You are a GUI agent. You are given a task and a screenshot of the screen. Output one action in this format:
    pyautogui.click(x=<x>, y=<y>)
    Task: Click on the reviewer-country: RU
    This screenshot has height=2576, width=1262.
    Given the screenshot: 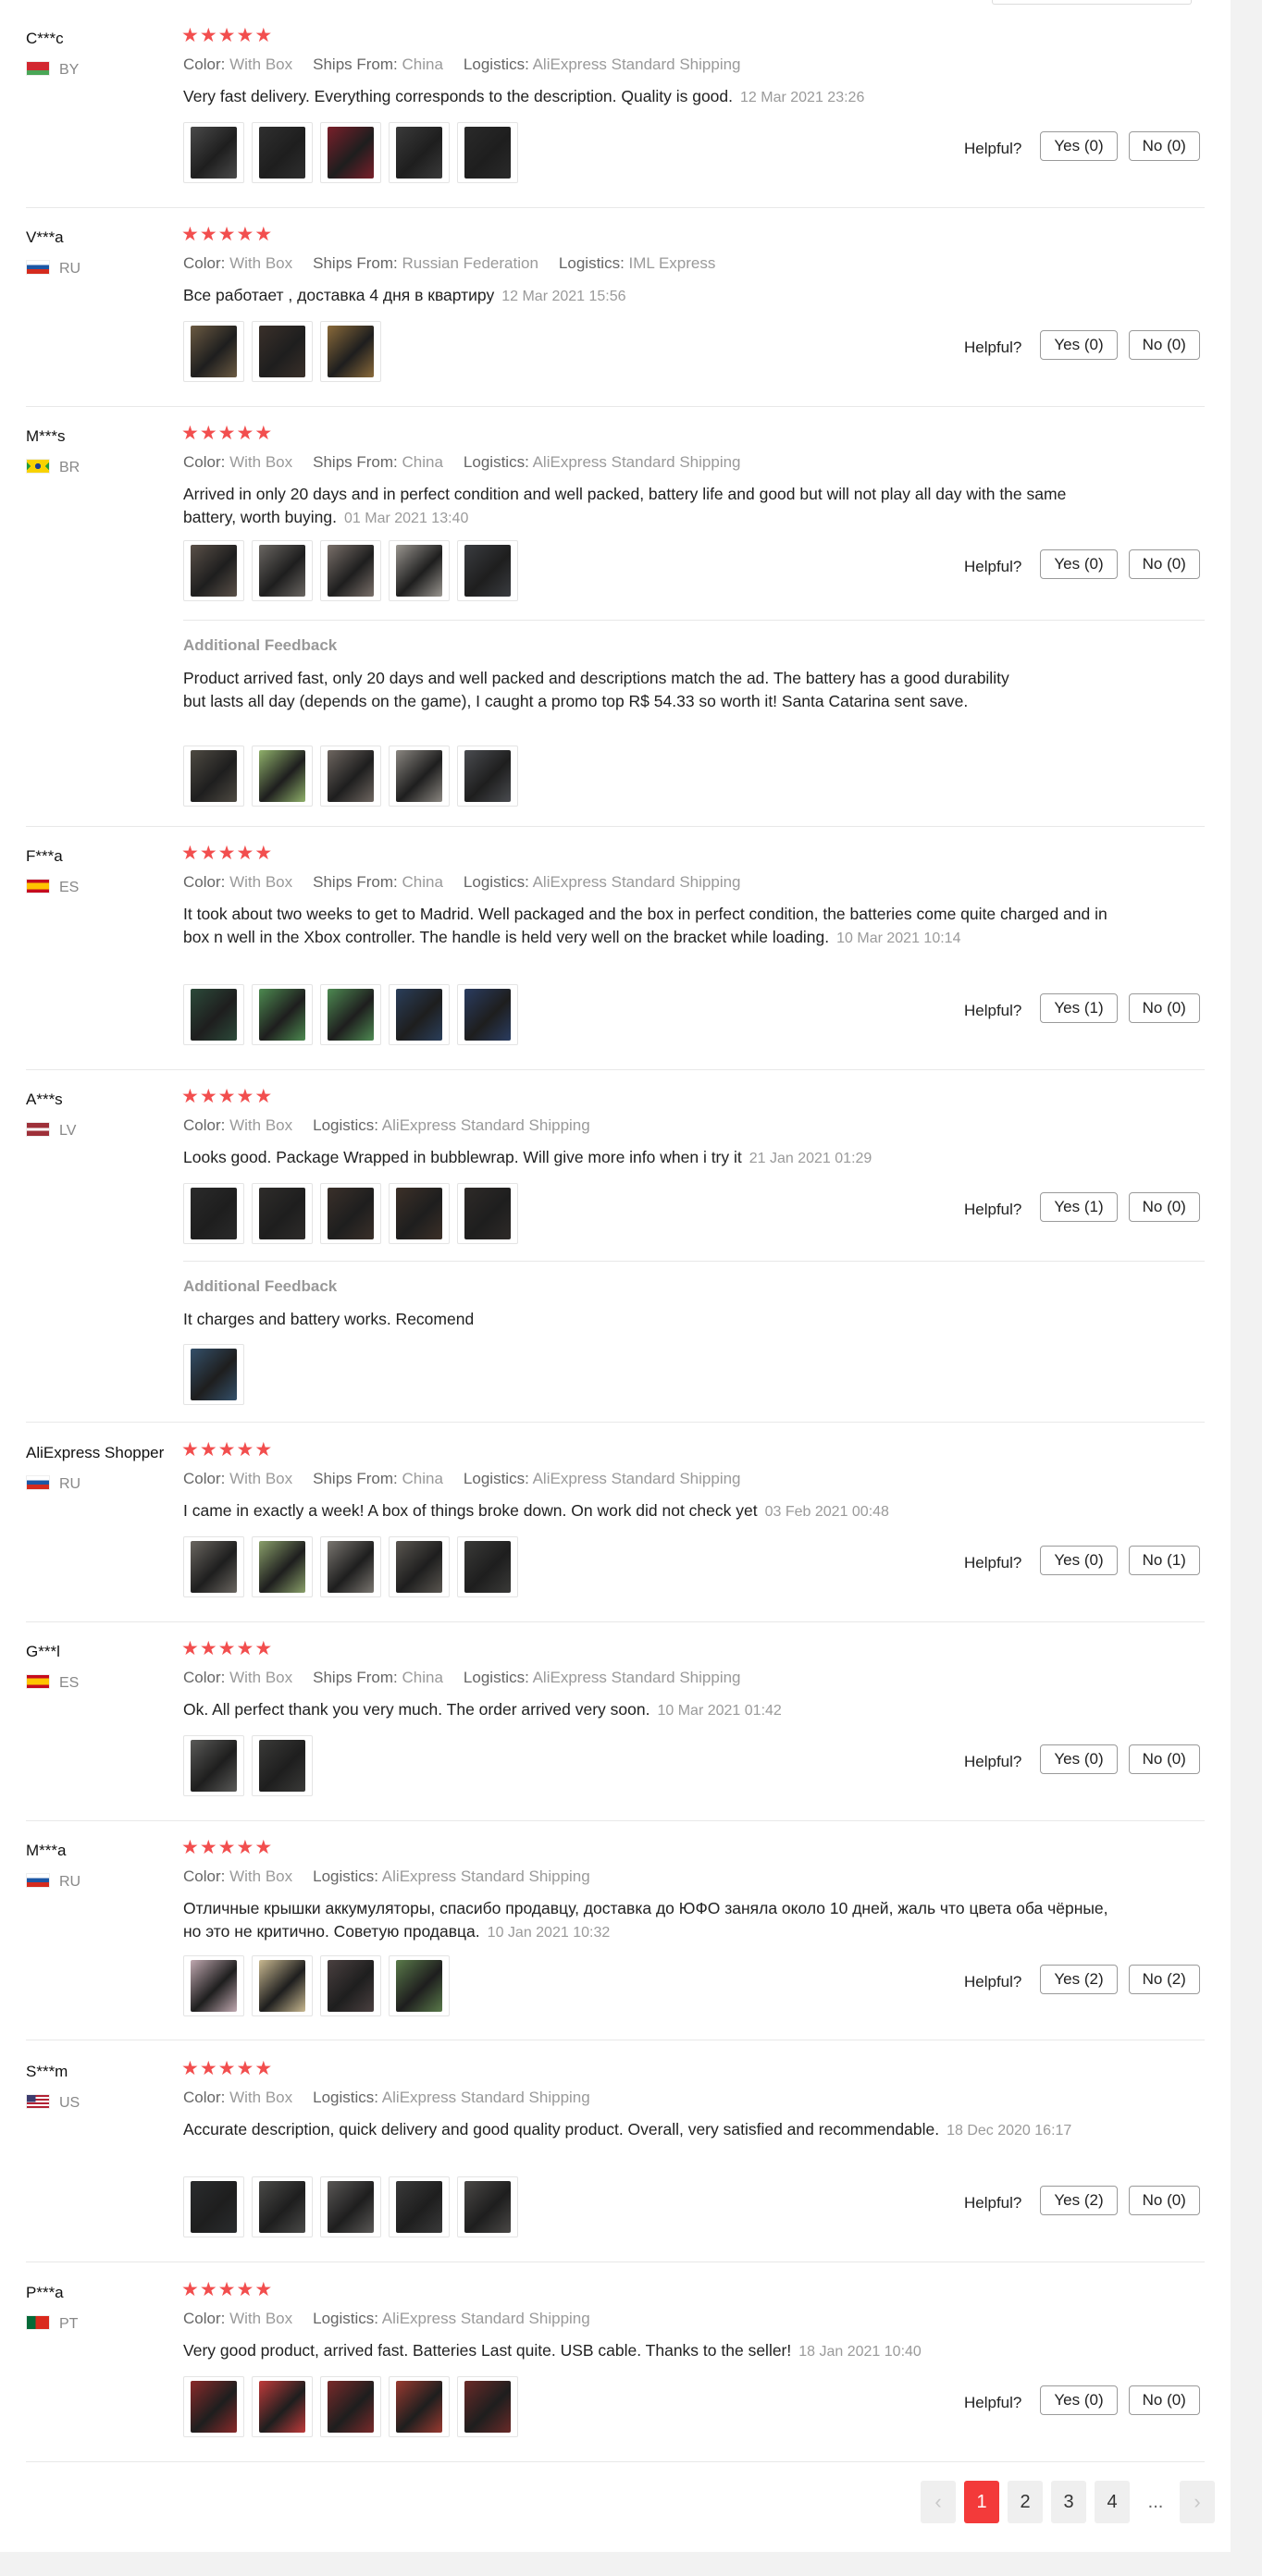 What is the action you would take?
    pyautogui.click(x=53, y=1483)
    